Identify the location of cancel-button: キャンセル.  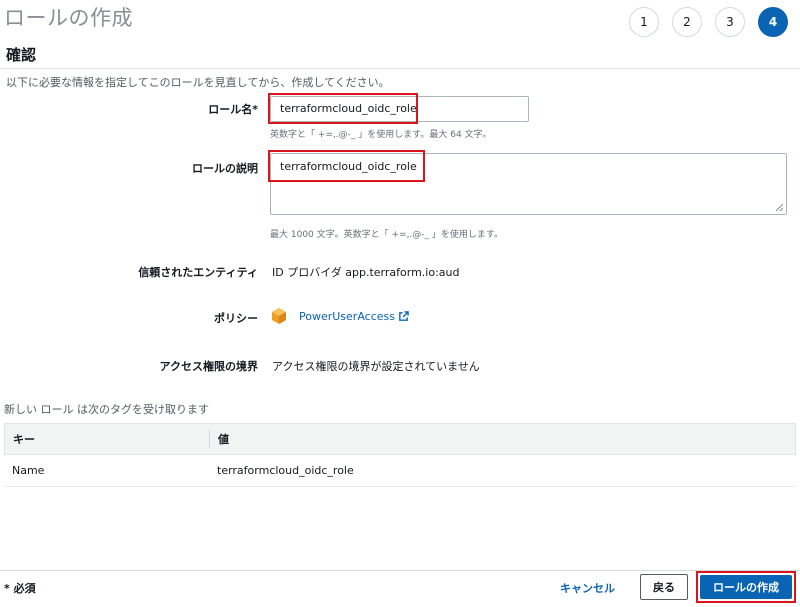
(587, 588).